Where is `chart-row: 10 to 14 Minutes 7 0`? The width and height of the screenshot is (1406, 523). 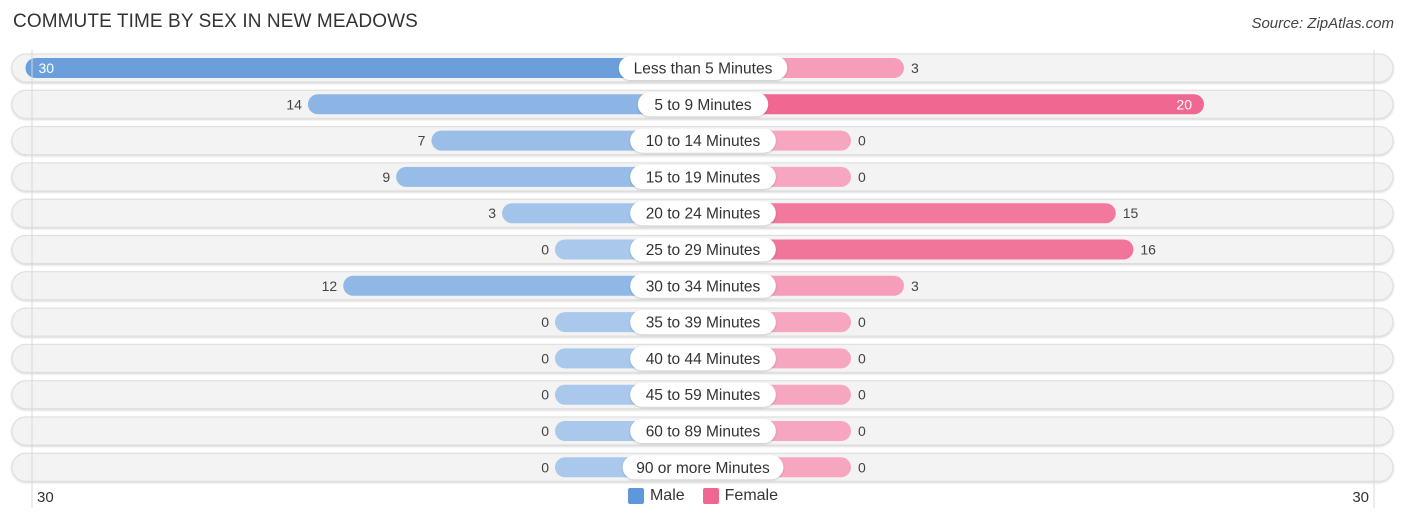 chart-row: 10 to 14 Minutes 7 0 is located at coordinates (702, 141).